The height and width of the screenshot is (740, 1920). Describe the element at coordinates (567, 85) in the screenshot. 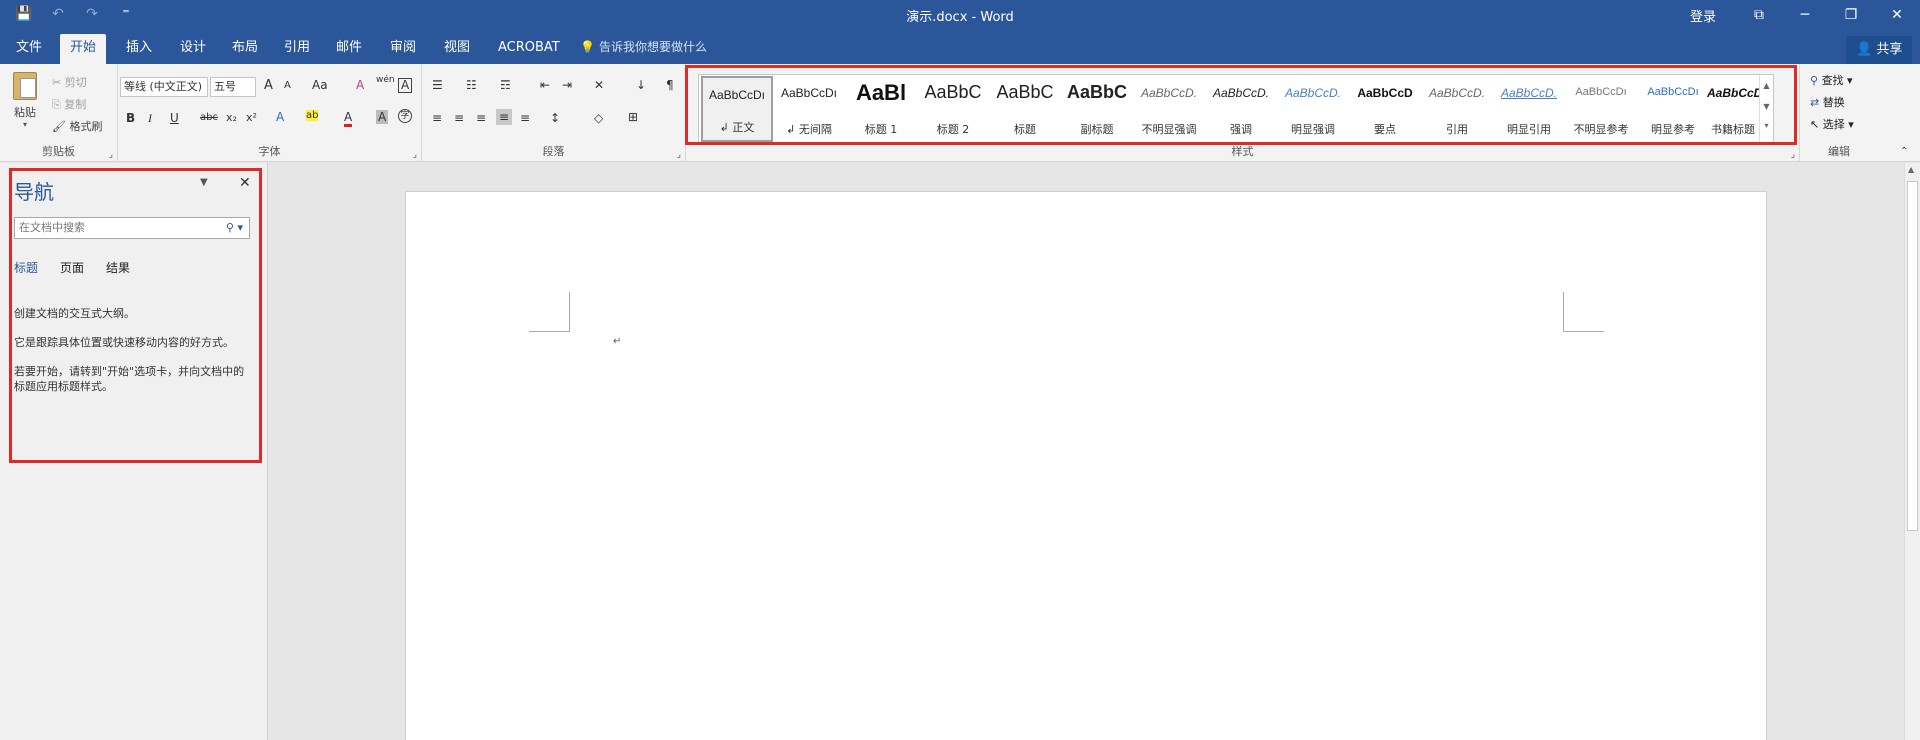

I see `increase-indent-button: ⇥` at that location.